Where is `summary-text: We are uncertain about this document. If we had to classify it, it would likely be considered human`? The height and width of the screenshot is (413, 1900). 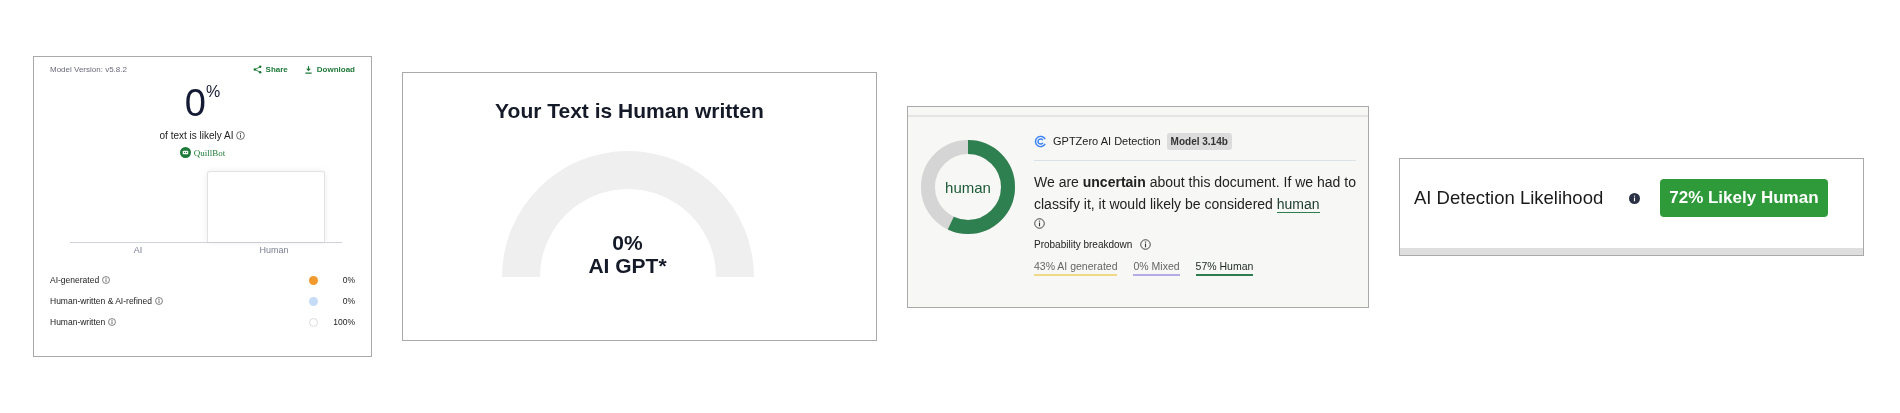
summary-text: We are uncertain about this document. If we had to classify it, it would likely be considered human is located at coordinates (1195, 193).